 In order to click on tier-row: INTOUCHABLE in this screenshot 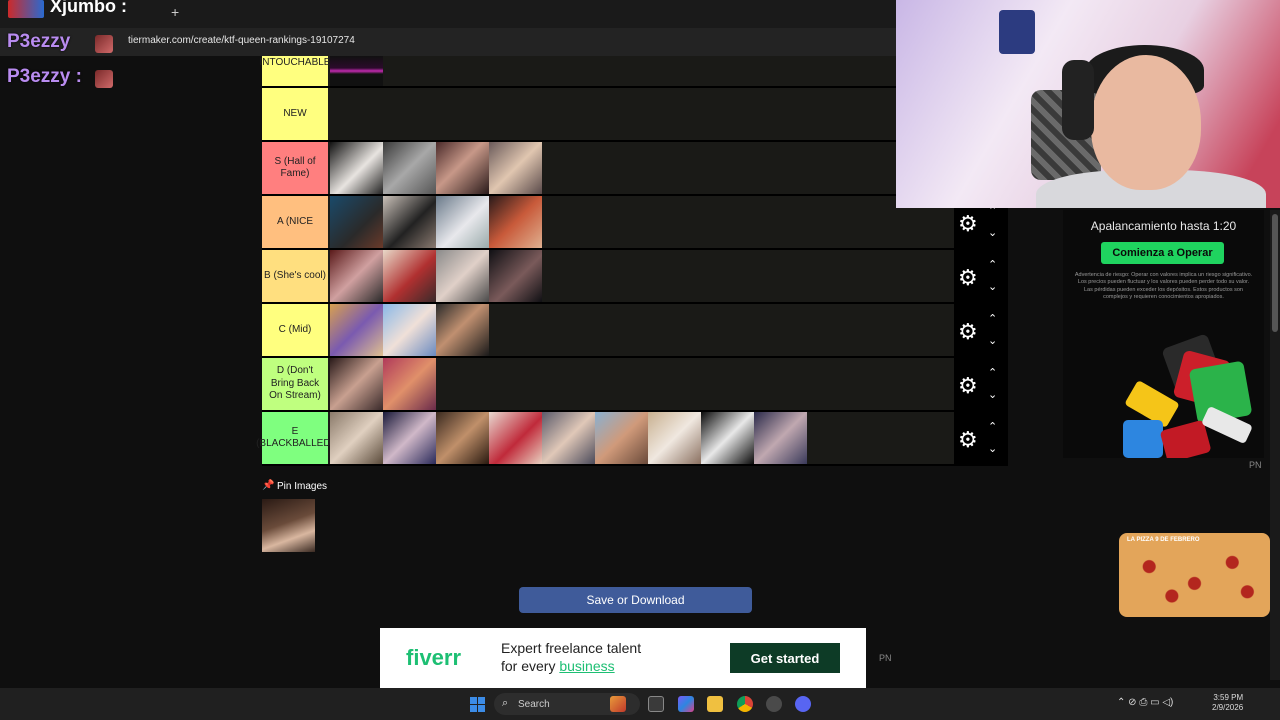, I will do `click(607, 72)`.